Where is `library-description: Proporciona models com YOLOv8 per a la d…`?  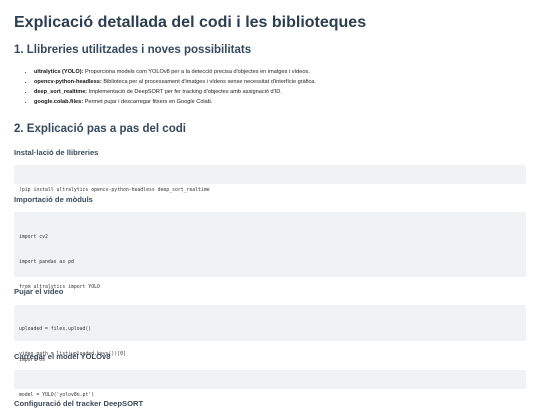 library-description: Proporciona models com YOLOv8 per a la d… is located at coordinates (196, 72).